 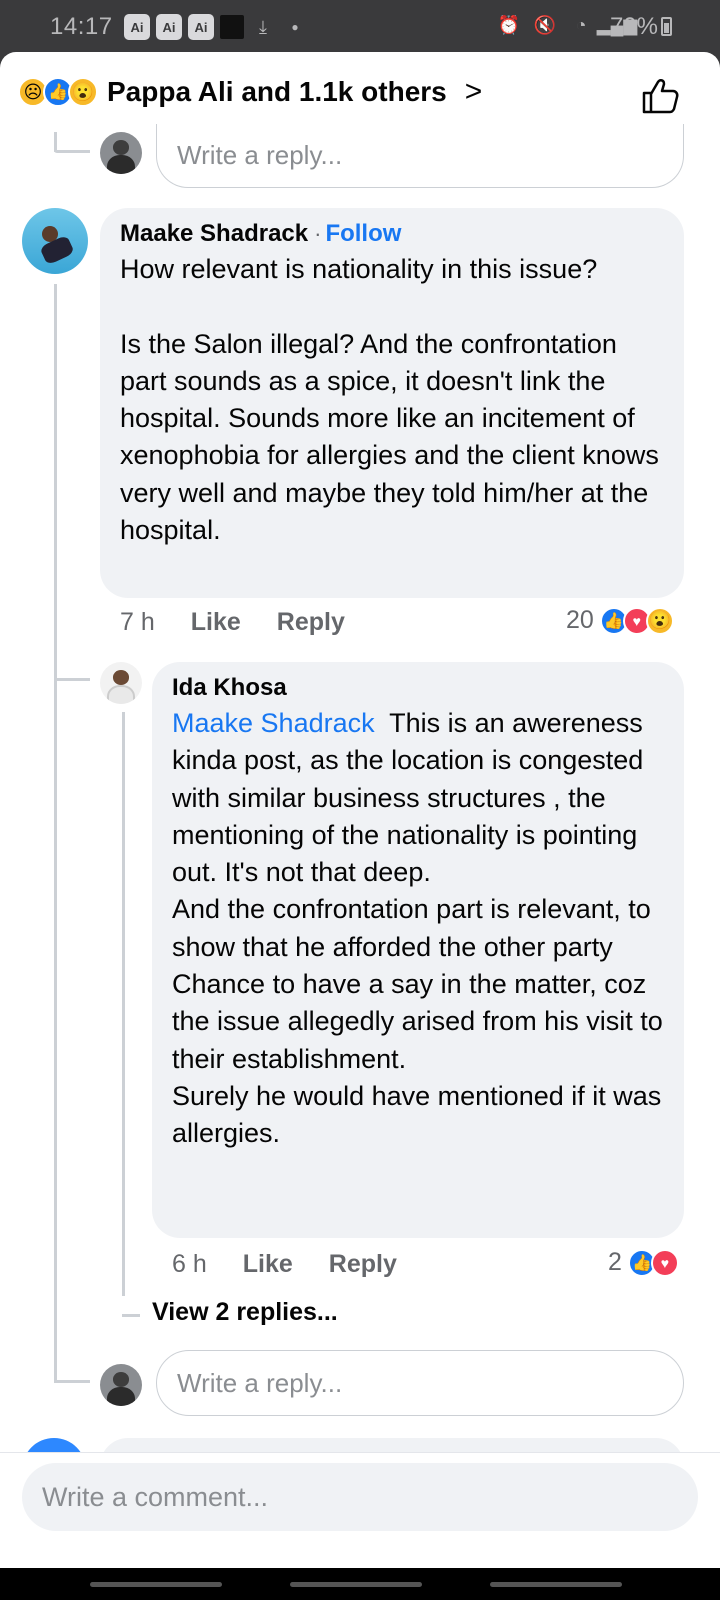 What do you see at coordinates (302, 1264) in the screenshot?
I see `reply-actions: 6 h Like Reply` at bounding box center [302, 1264].